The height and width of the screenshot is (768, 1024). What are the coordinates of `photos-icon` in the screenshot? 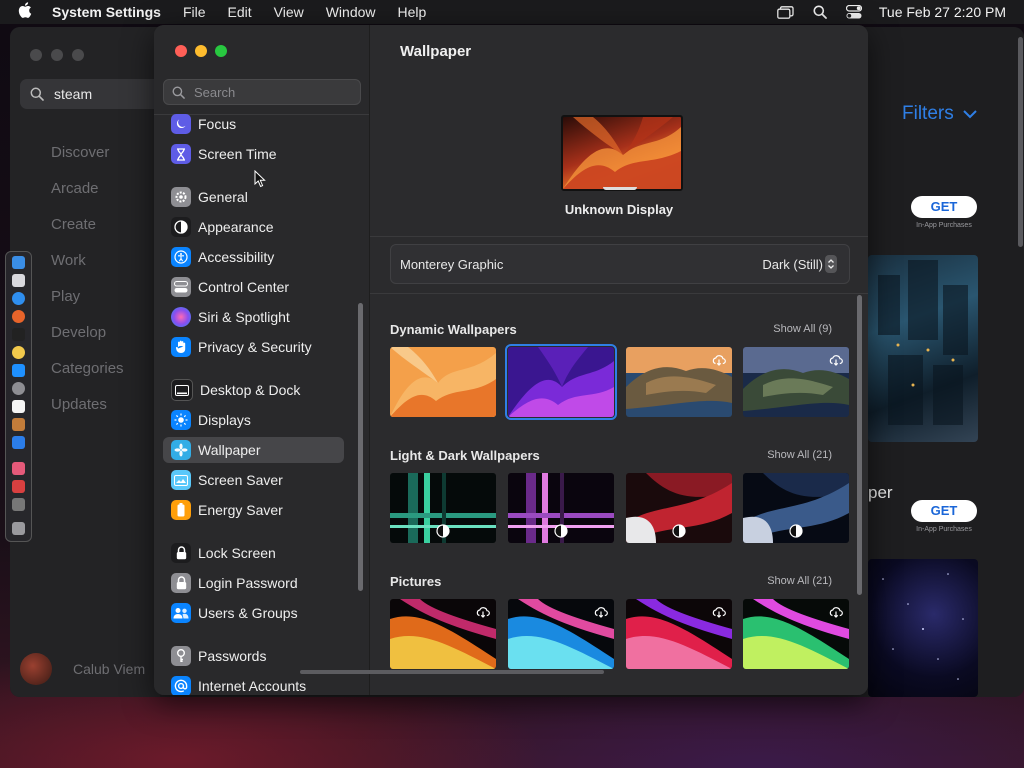 It's located at (18, 468).